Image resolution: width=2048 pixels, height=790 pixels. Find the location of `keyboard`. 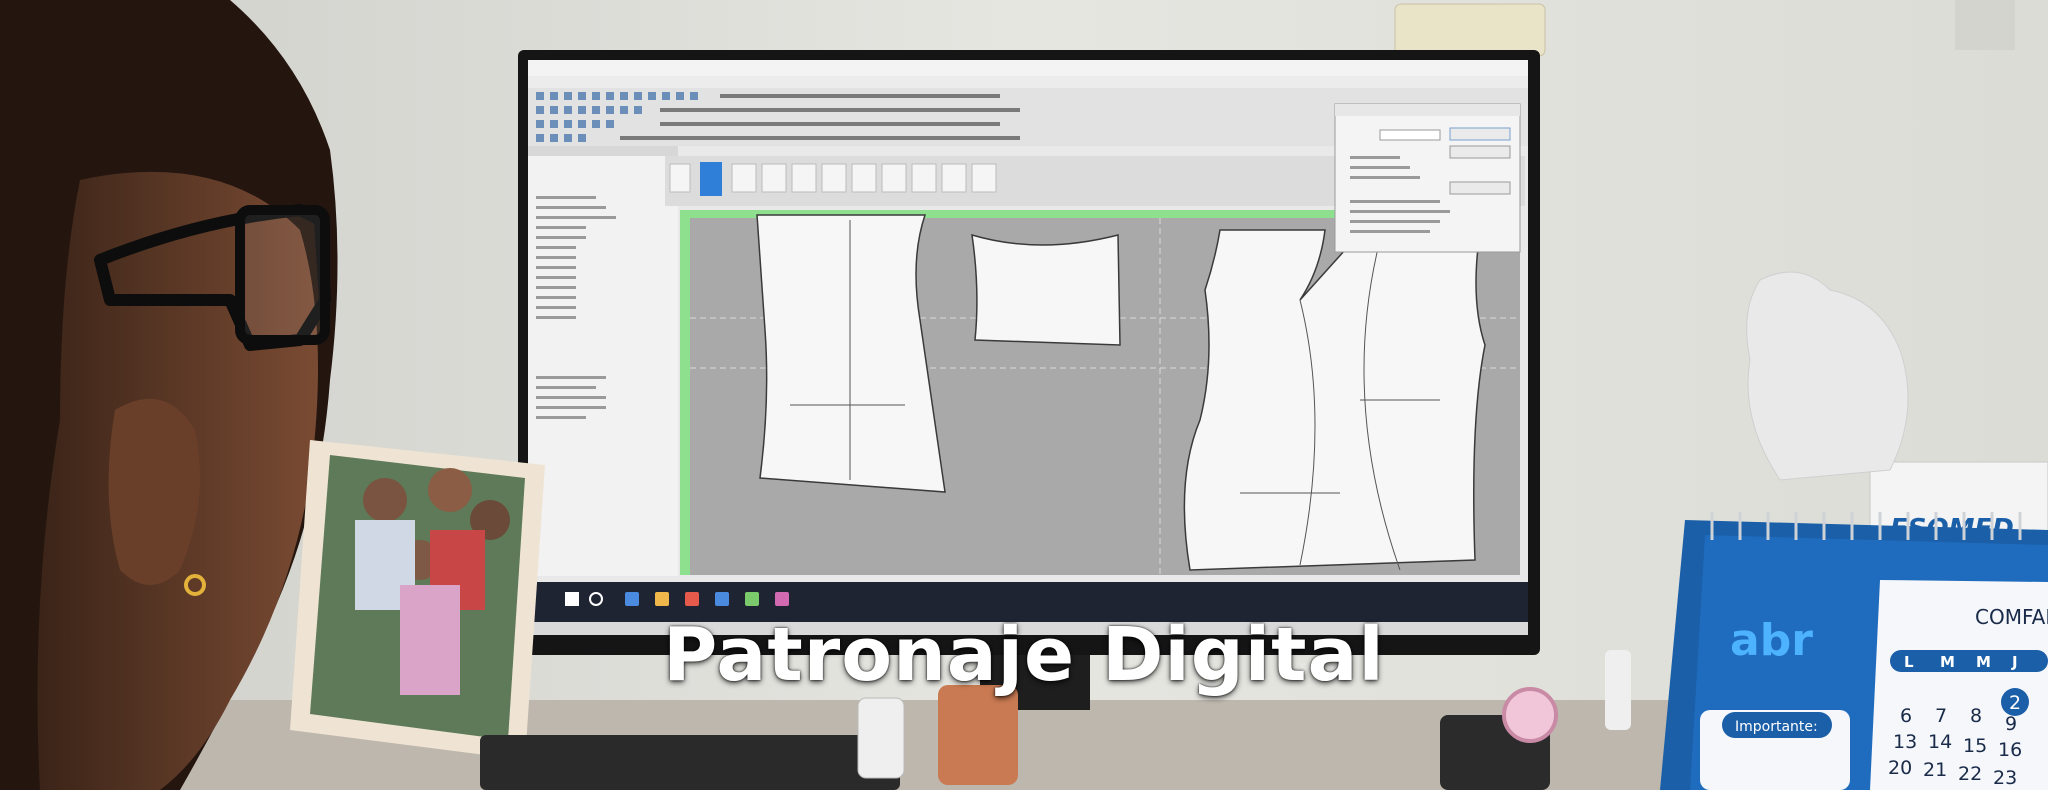

keyboard is located at coordinates (690, 762).